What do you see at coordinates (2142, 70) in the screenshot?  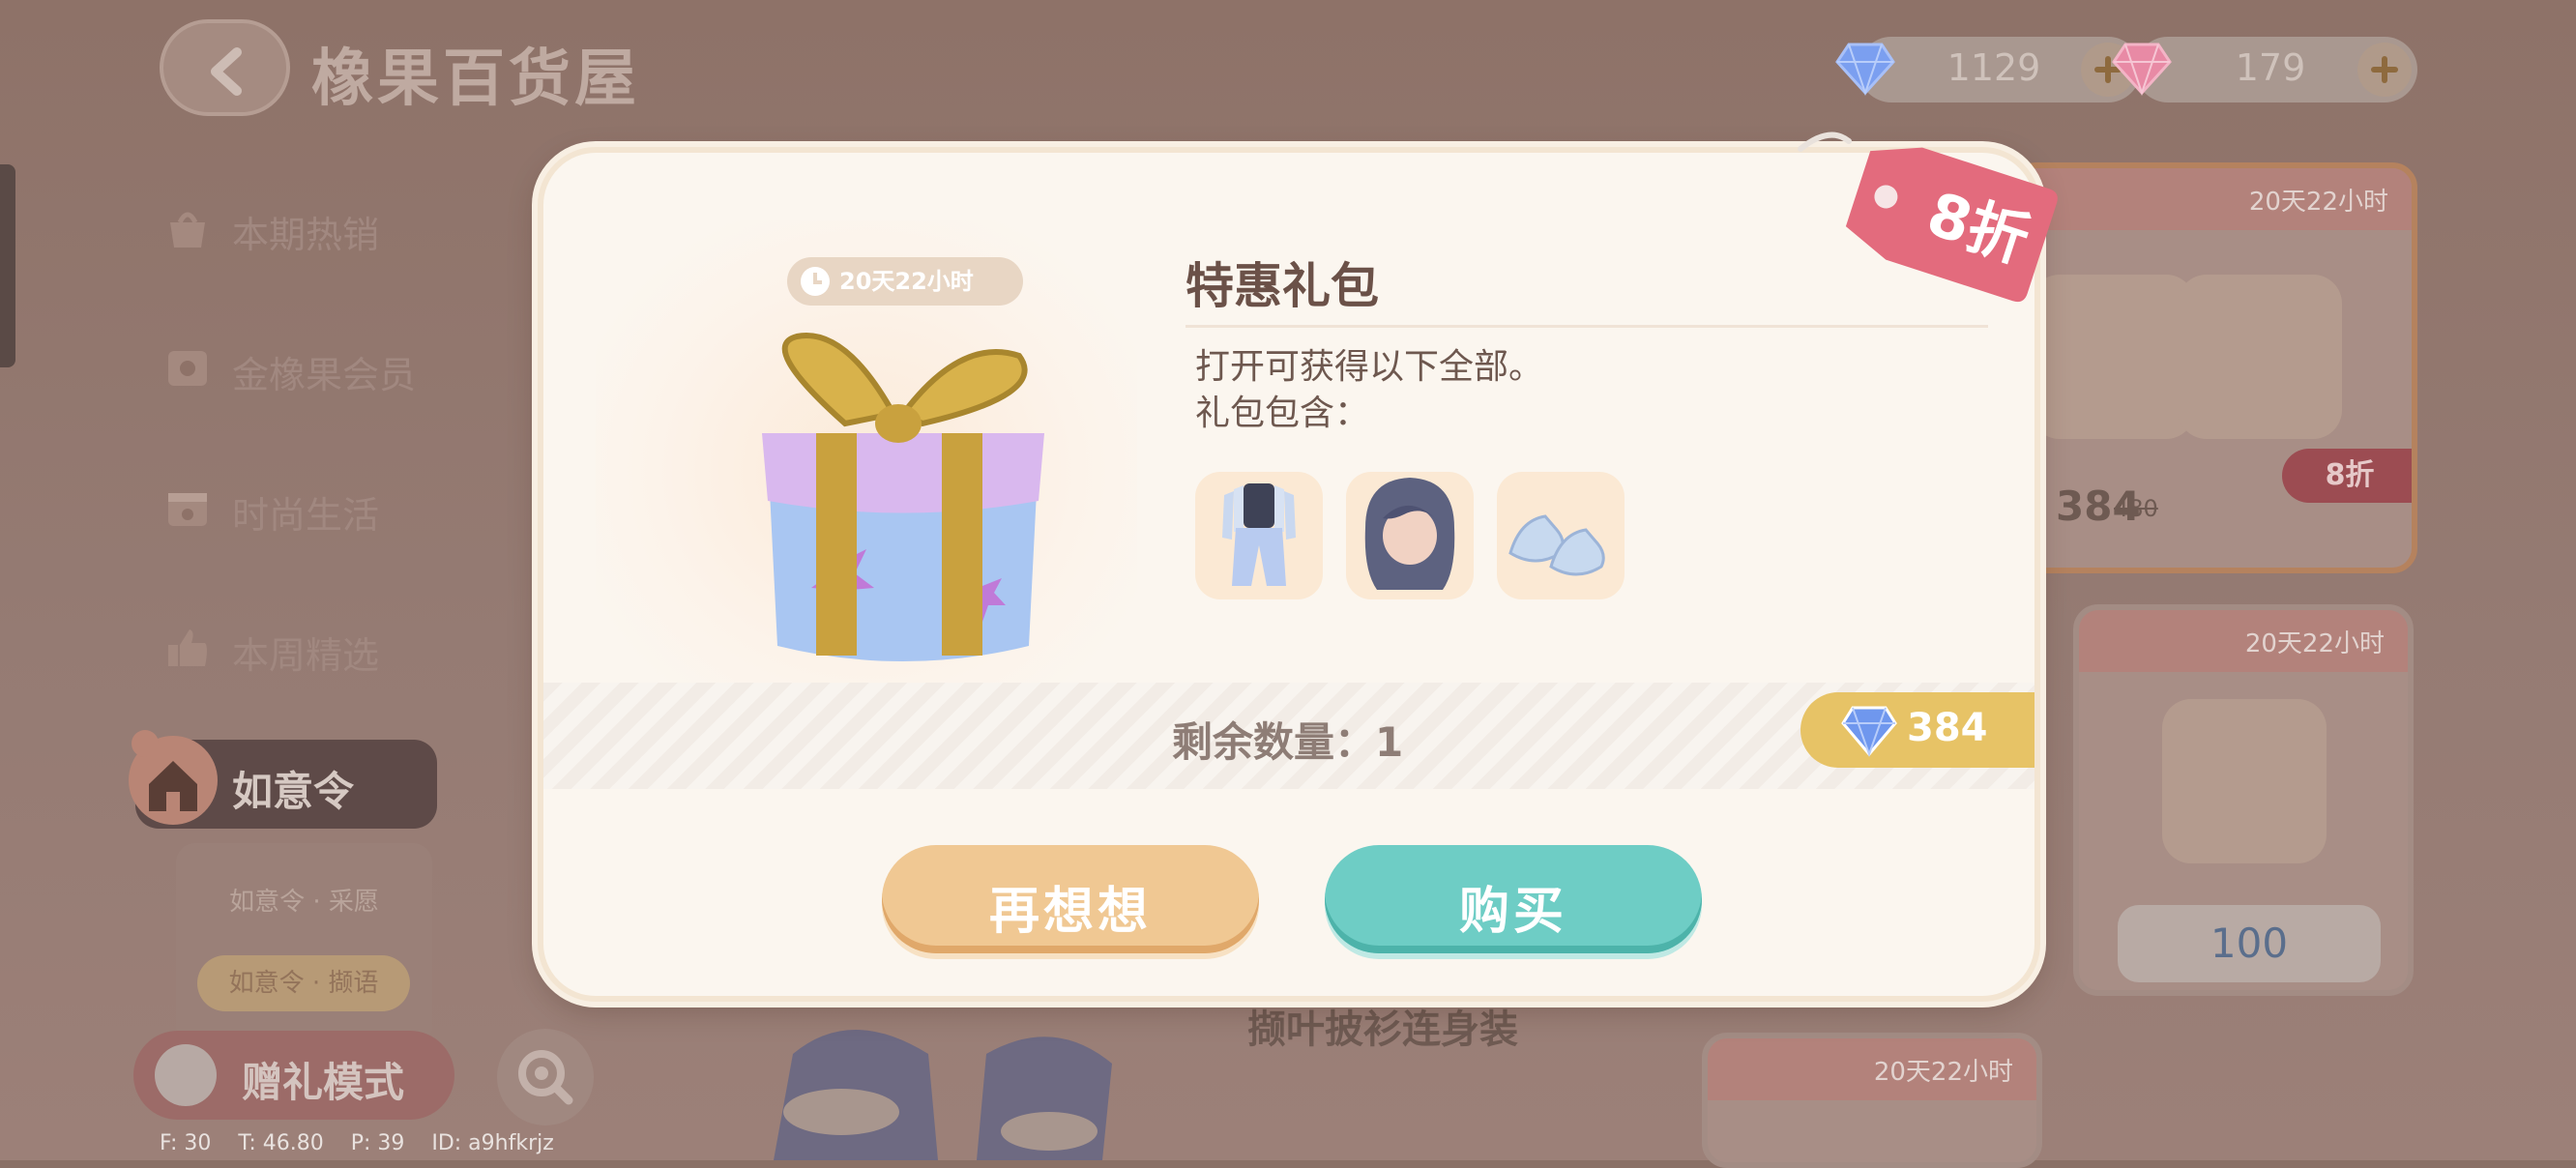 I see `pink-gem-icon` at bounding box center [2142, 70].